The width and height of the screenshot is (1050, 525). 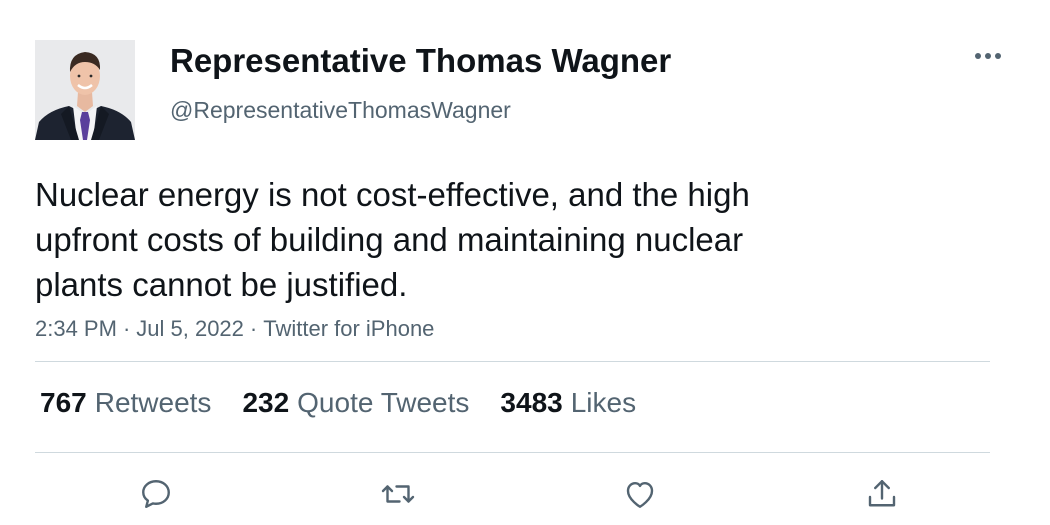 What do you see at coordinates (266, 402) in the screenshot?
I see `quote-tweets-count: 232` at bounding box center [266, 402].